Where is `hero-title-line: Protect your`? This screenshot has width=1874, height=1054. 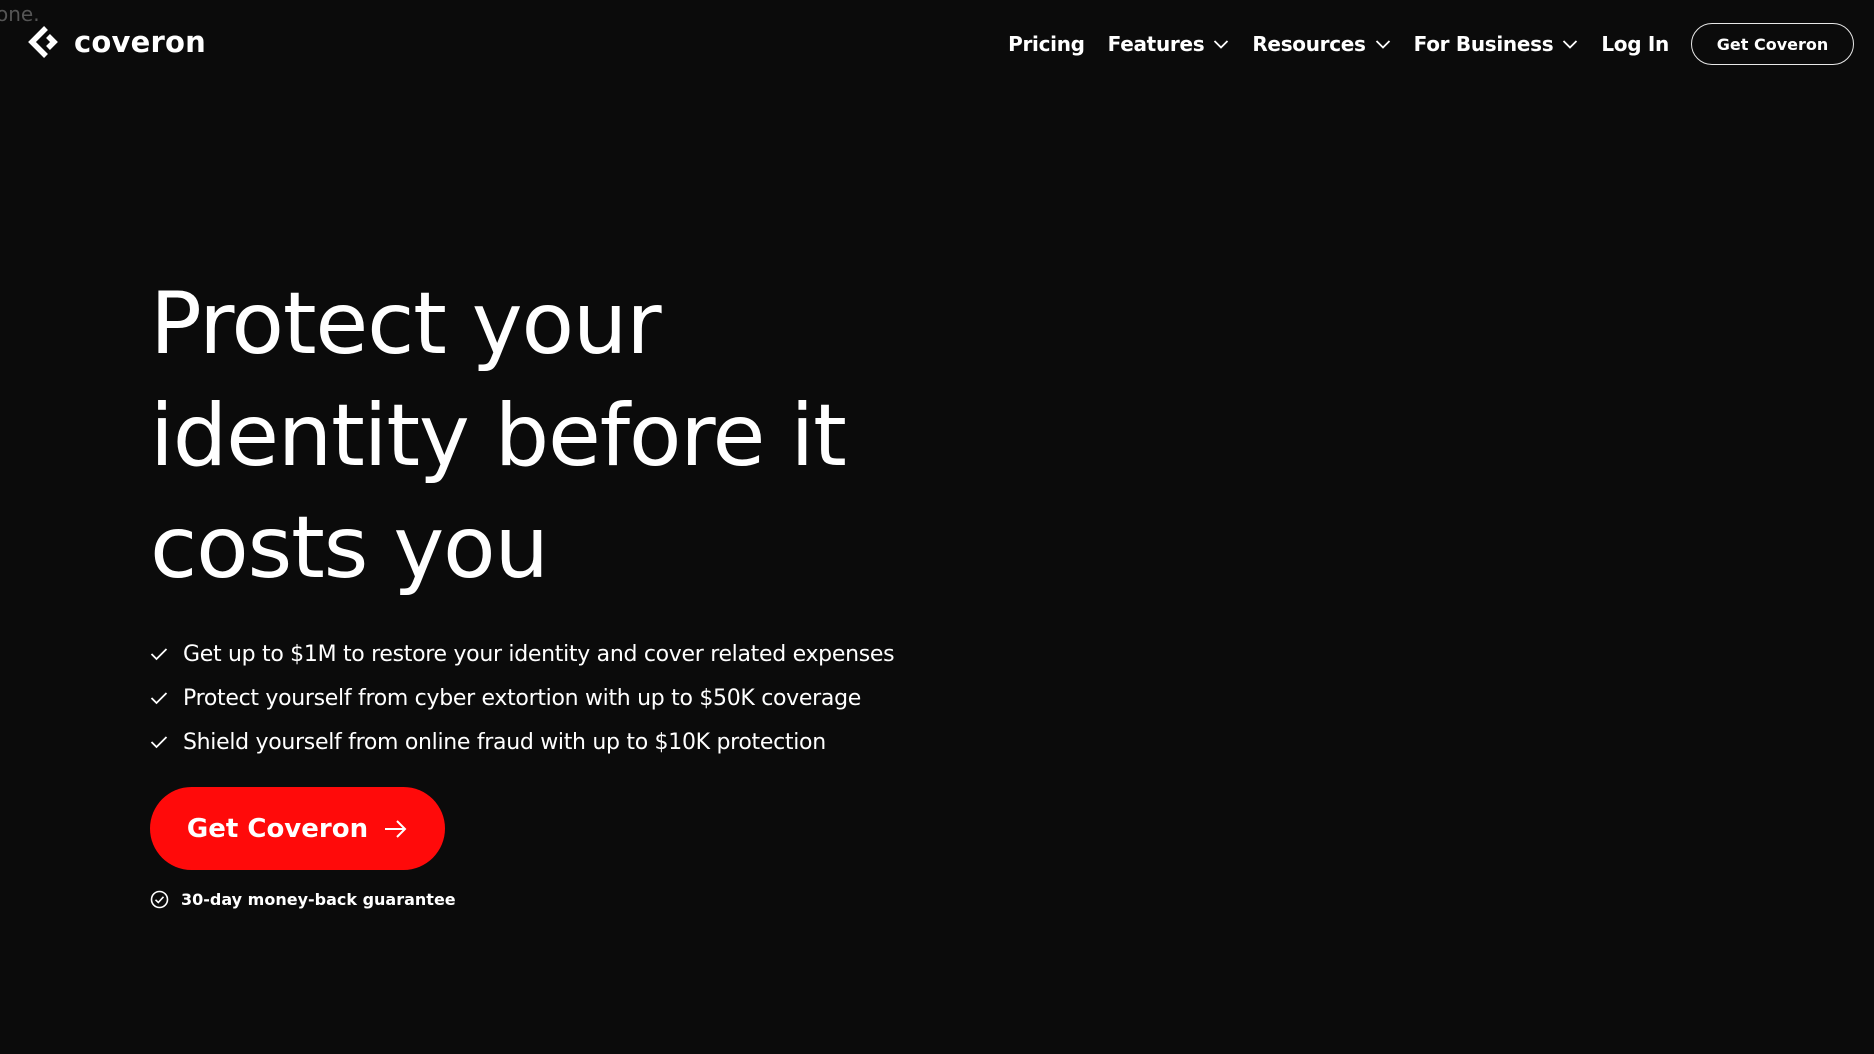
hero-title-line: Protect your is located at coordinates (406, 324).